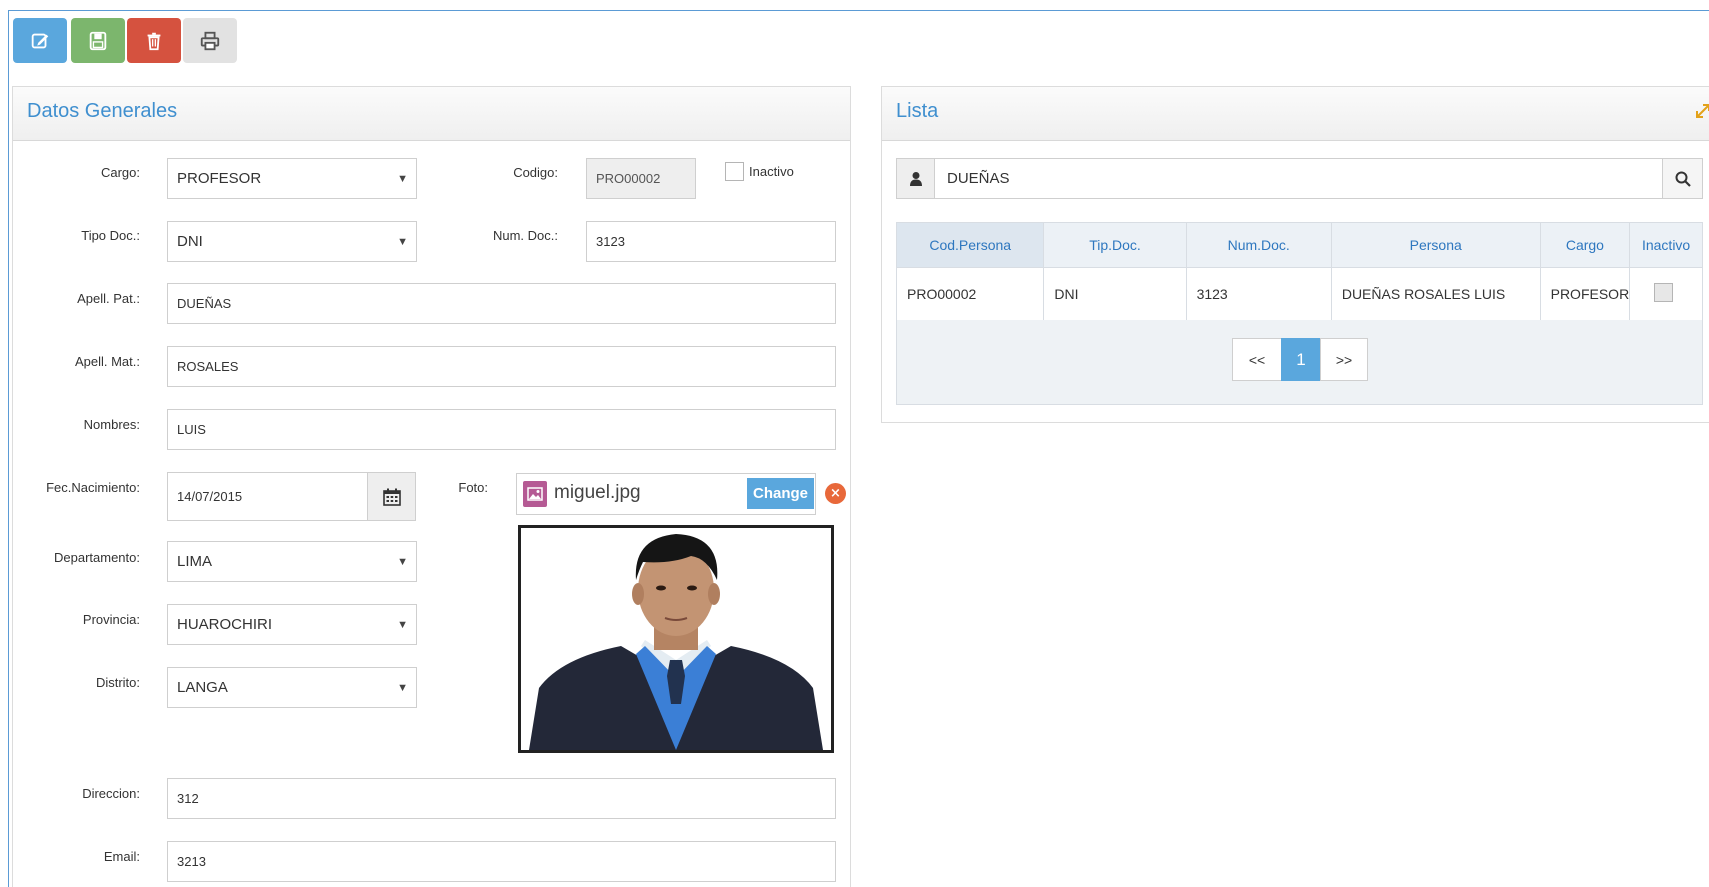 This screenshot has width=1709, height=887. What do you see at coordinates (210, 496) in the screenshot?
I see `fec-nacimiento-value: 14/07/2015` at bounding box center [210, 496].